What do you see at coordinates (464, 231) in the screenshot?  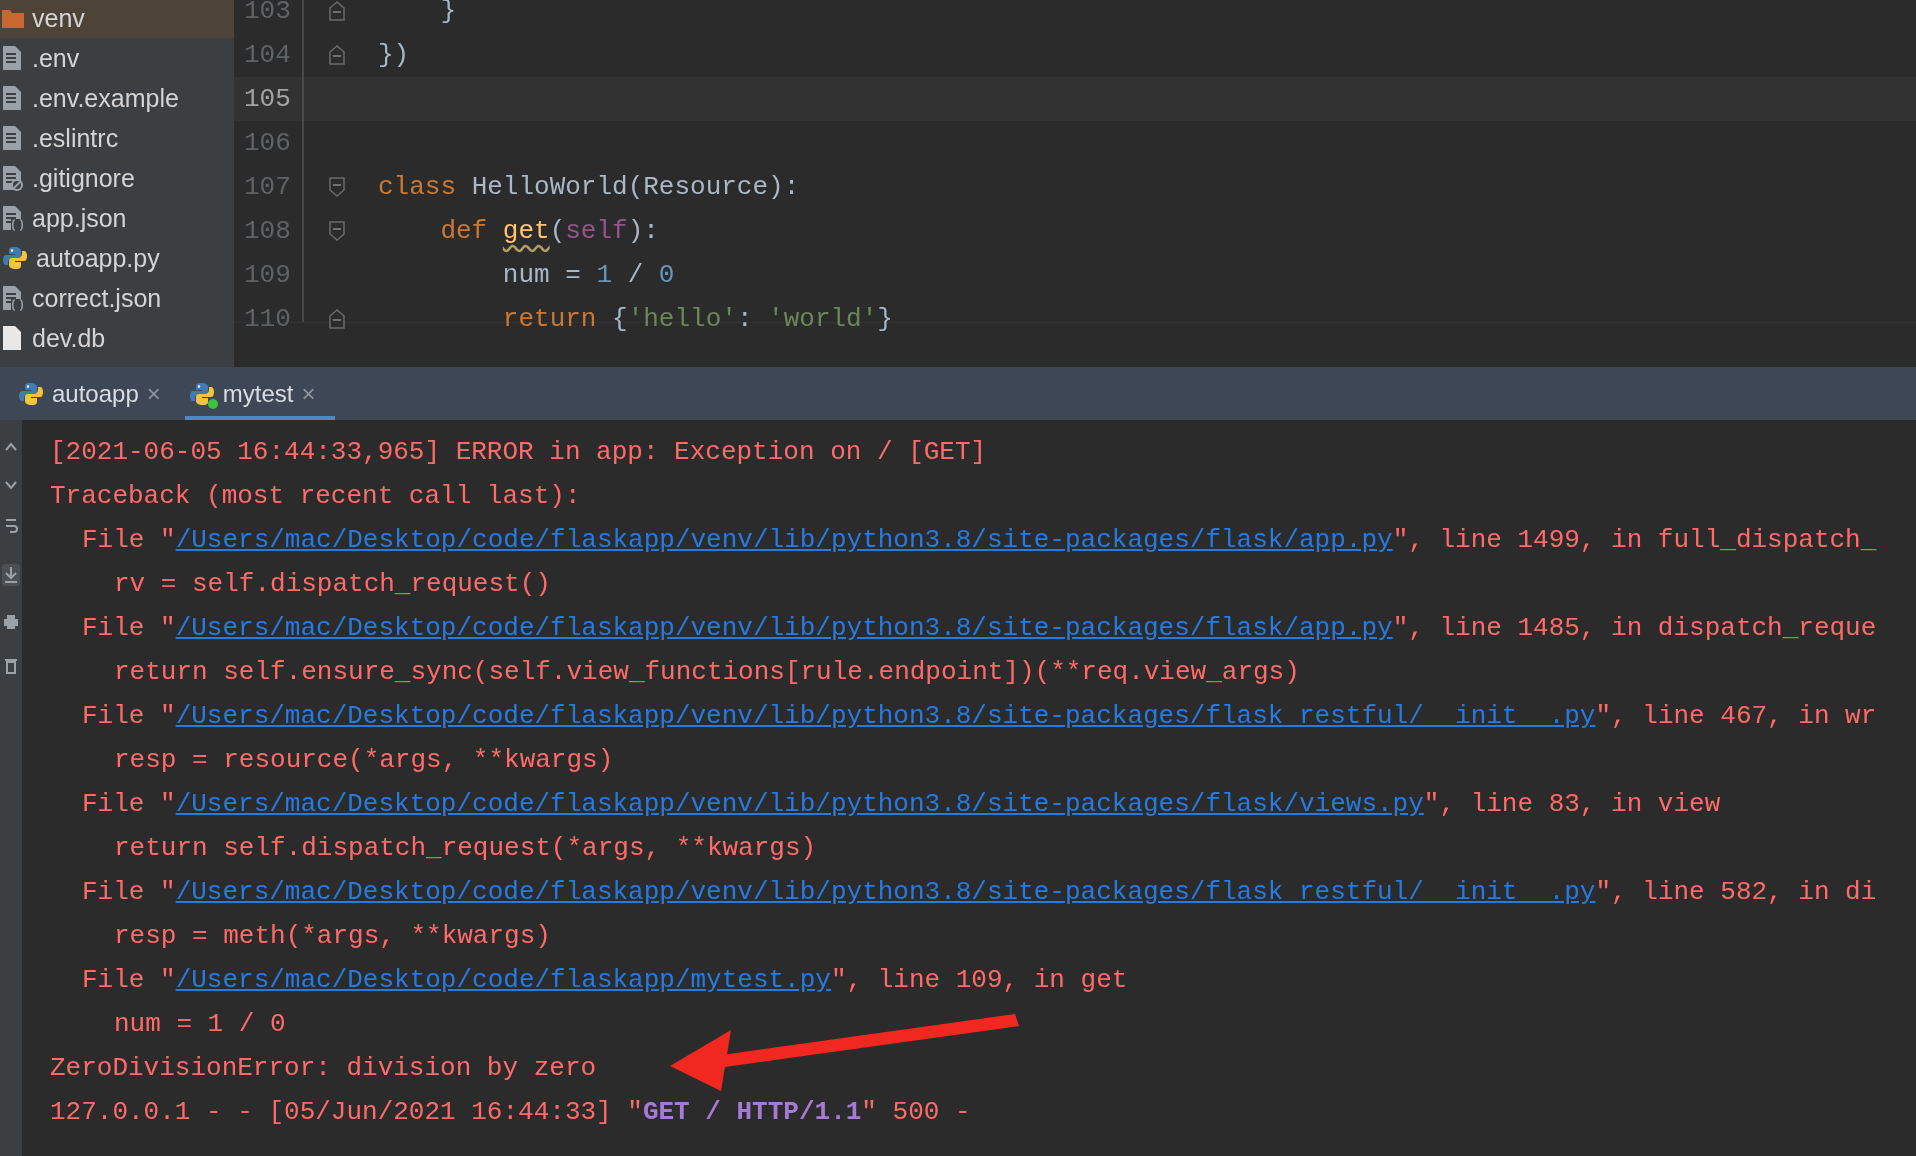 I see `code-token: def` at bounding box center [464, 231].